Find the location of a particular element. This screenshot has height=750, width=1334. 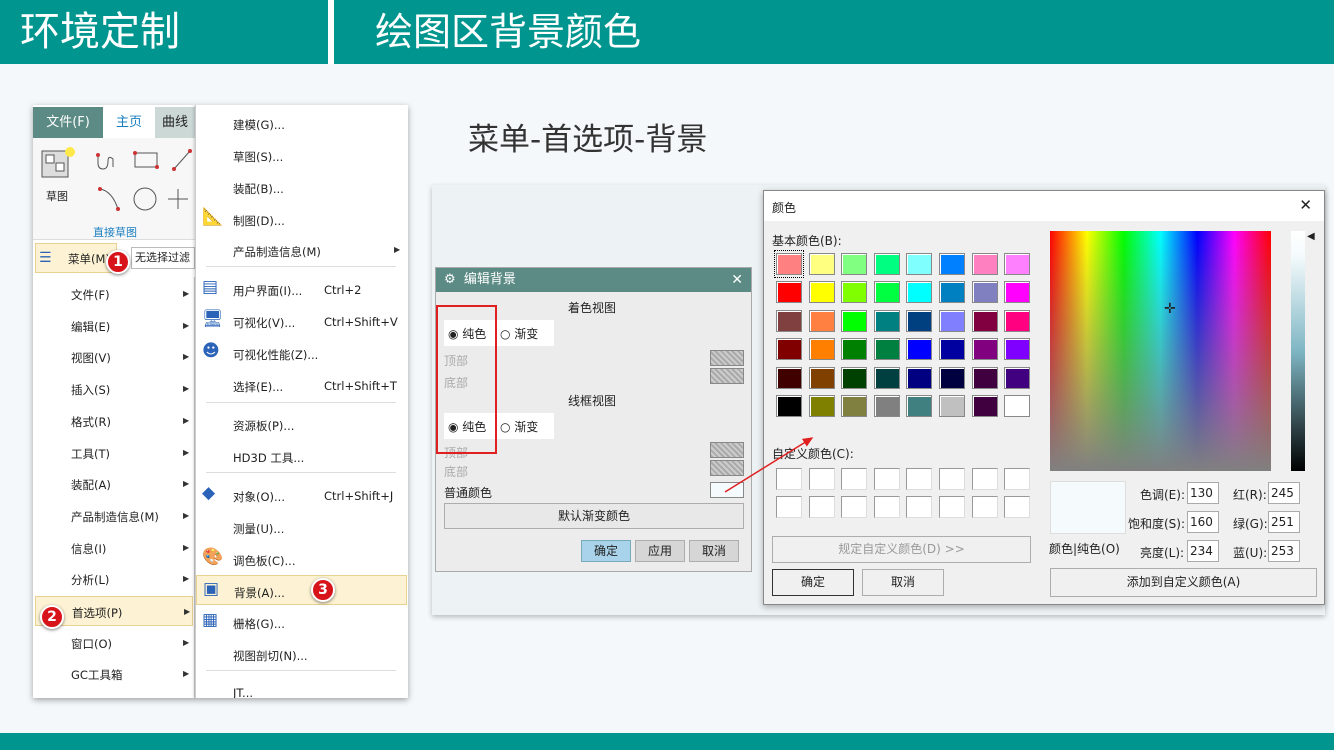

menu-button: ☰ 菜单(M) is located at coordinates (76, 258).